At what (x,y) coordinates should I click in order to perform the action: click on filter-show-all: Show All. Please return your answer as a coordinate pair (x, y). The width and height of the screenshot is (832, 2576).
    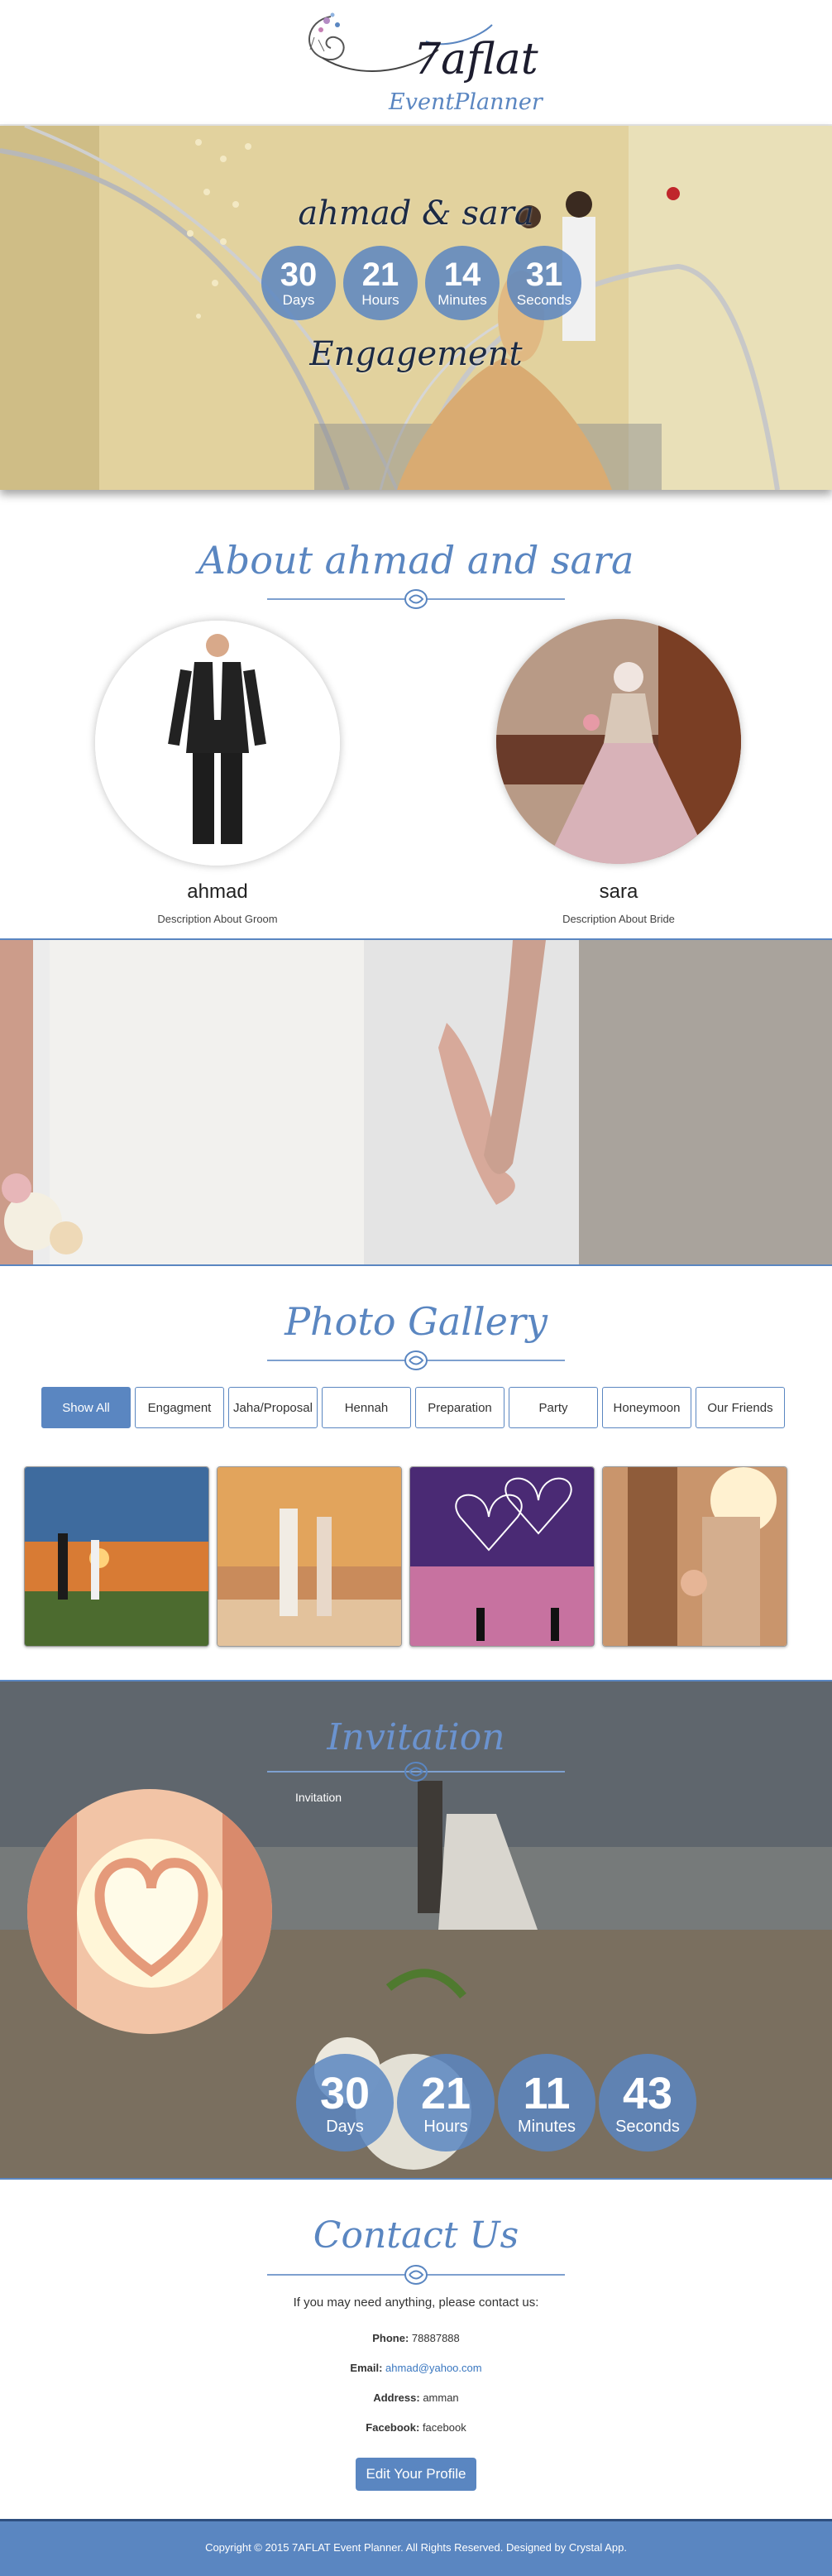
    Looking at the image, I should click on (86, 1408).